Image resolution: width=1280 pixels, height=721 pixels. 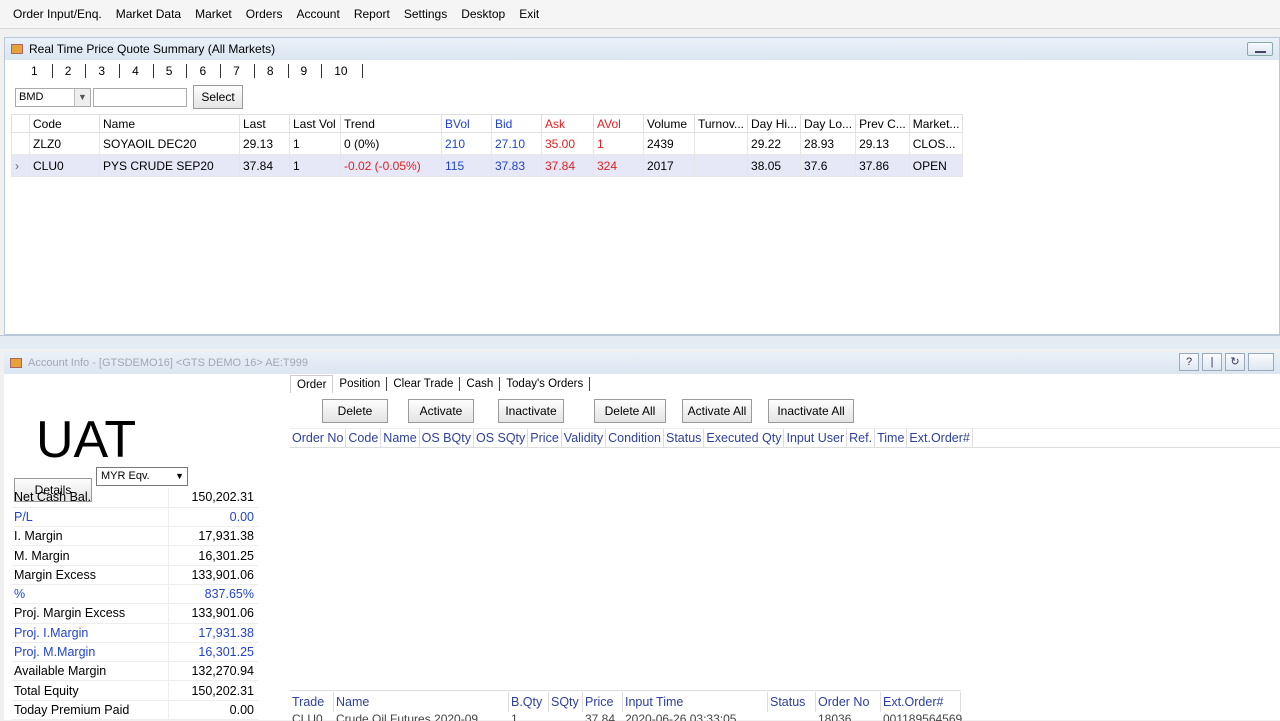 I want to click on tab-9: 9, so click(x=306, y=71).